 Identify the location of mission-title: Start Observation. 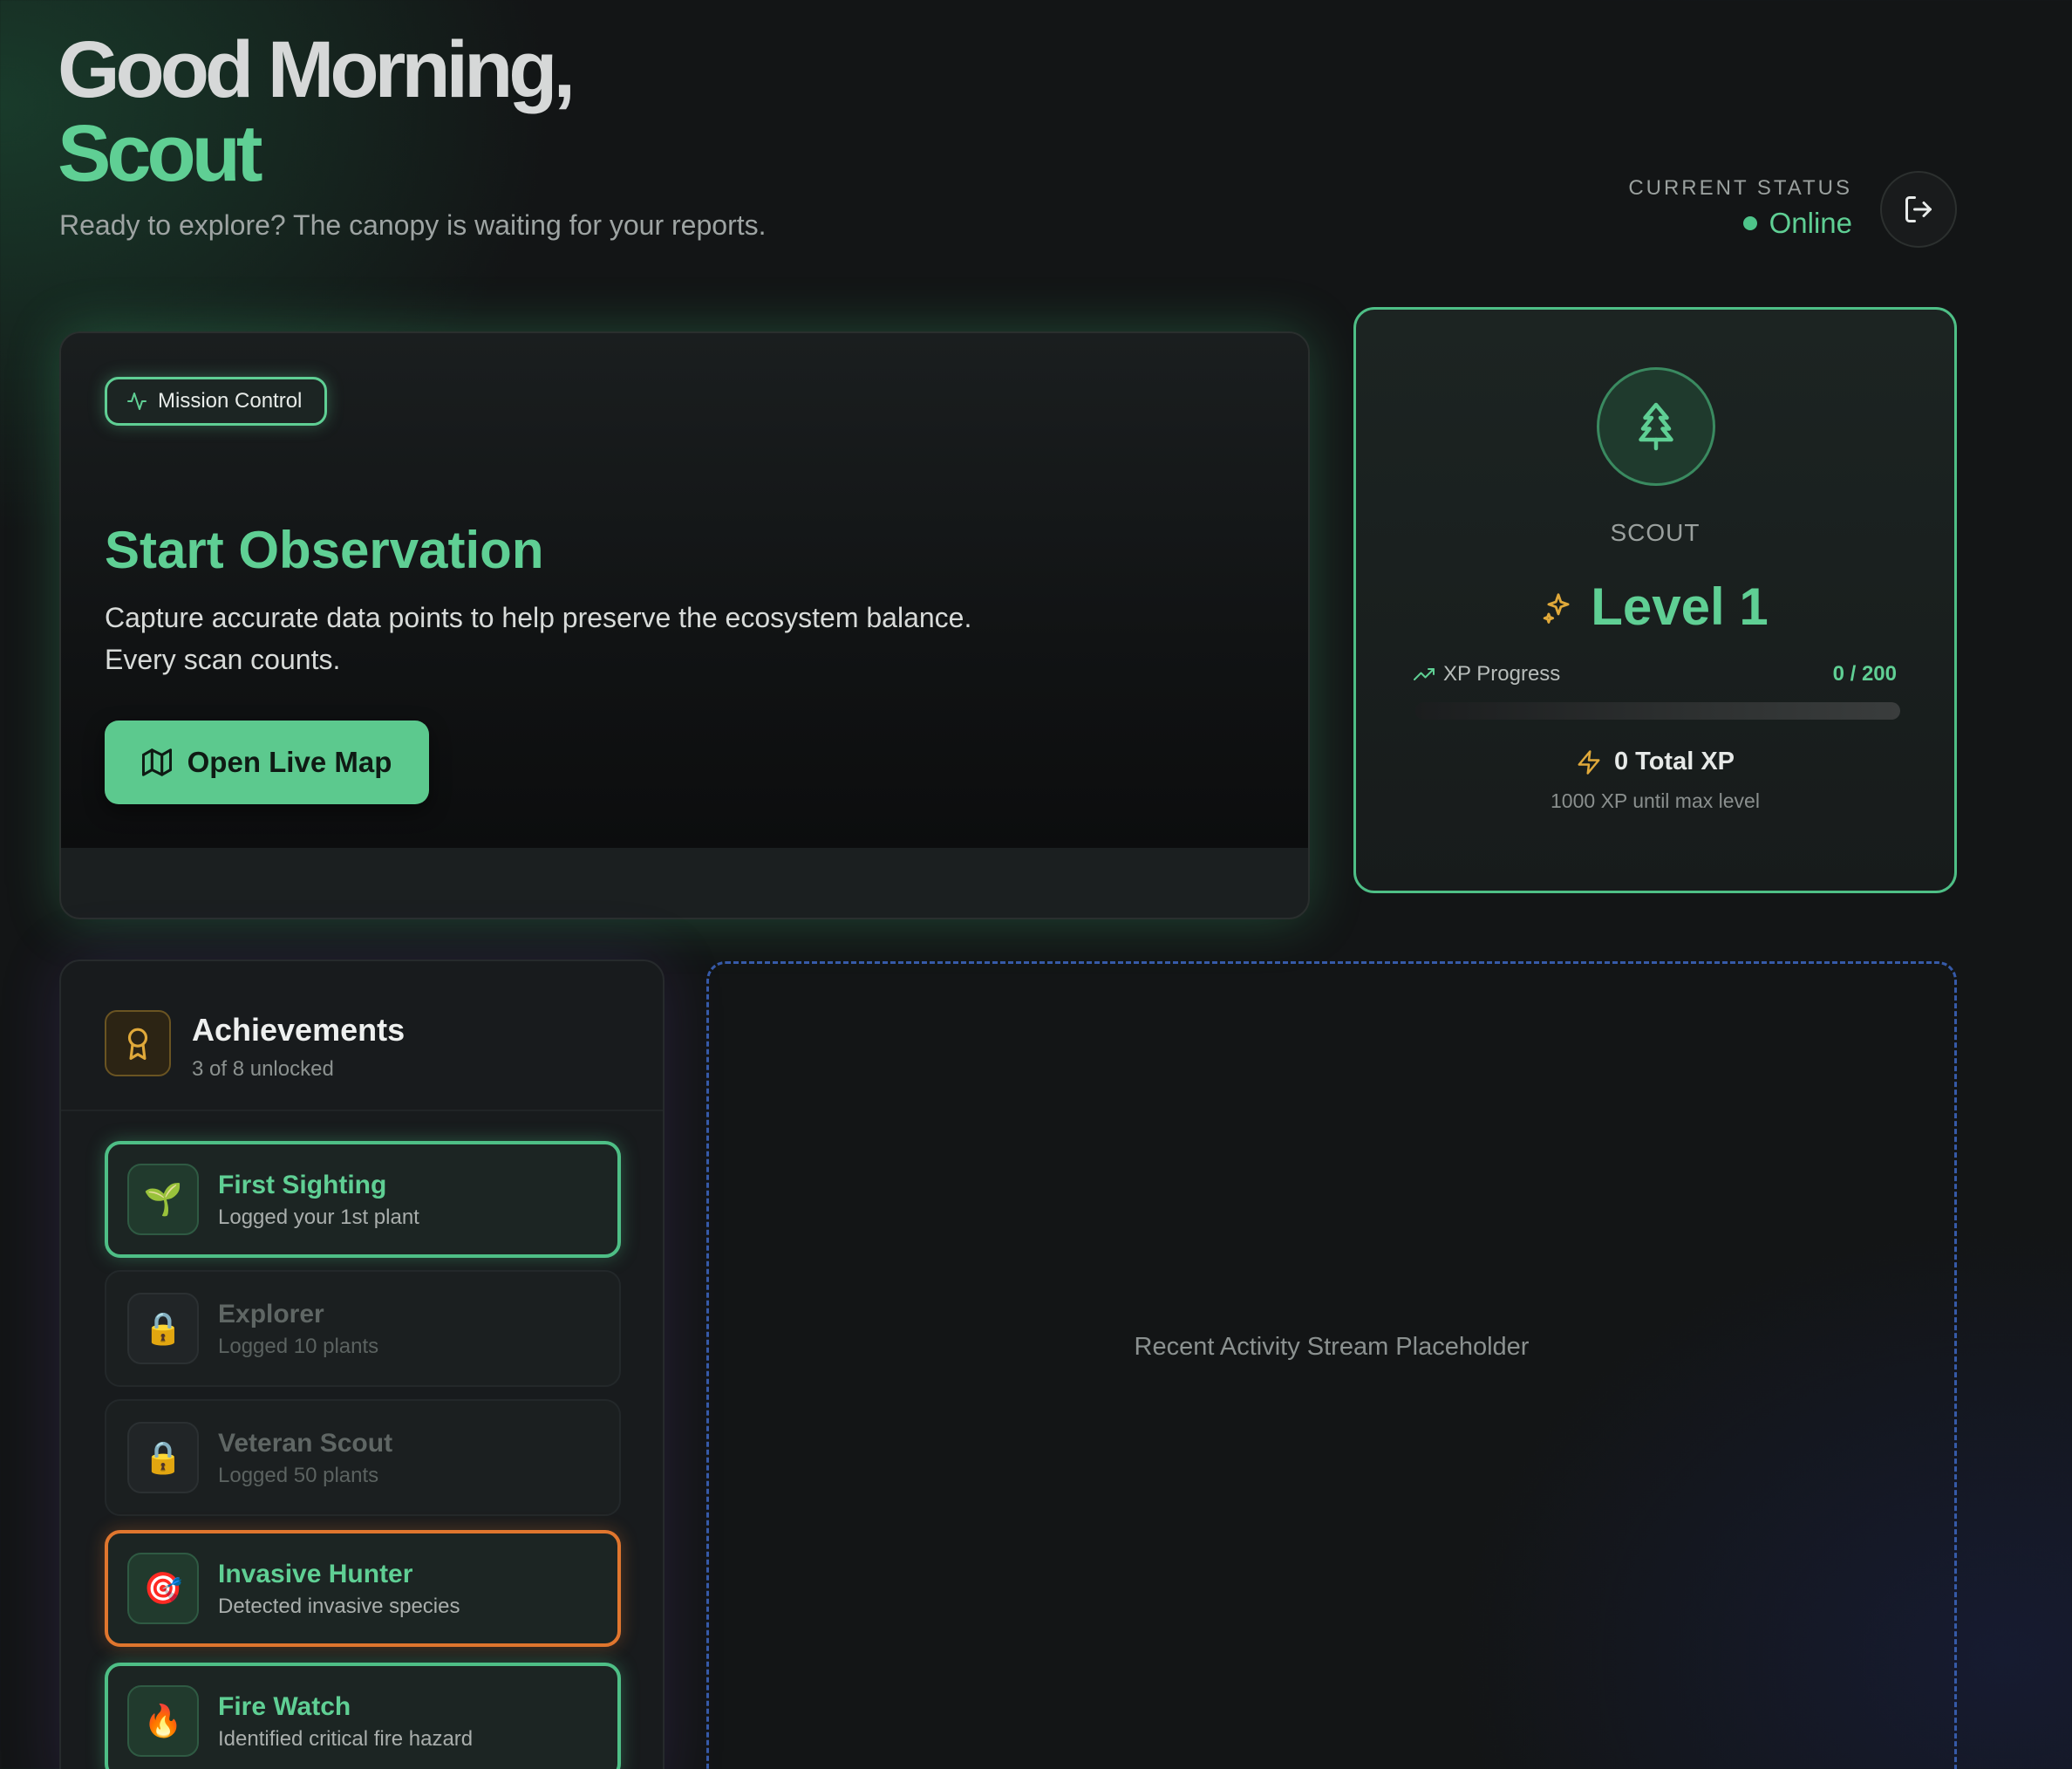
(324, 550).